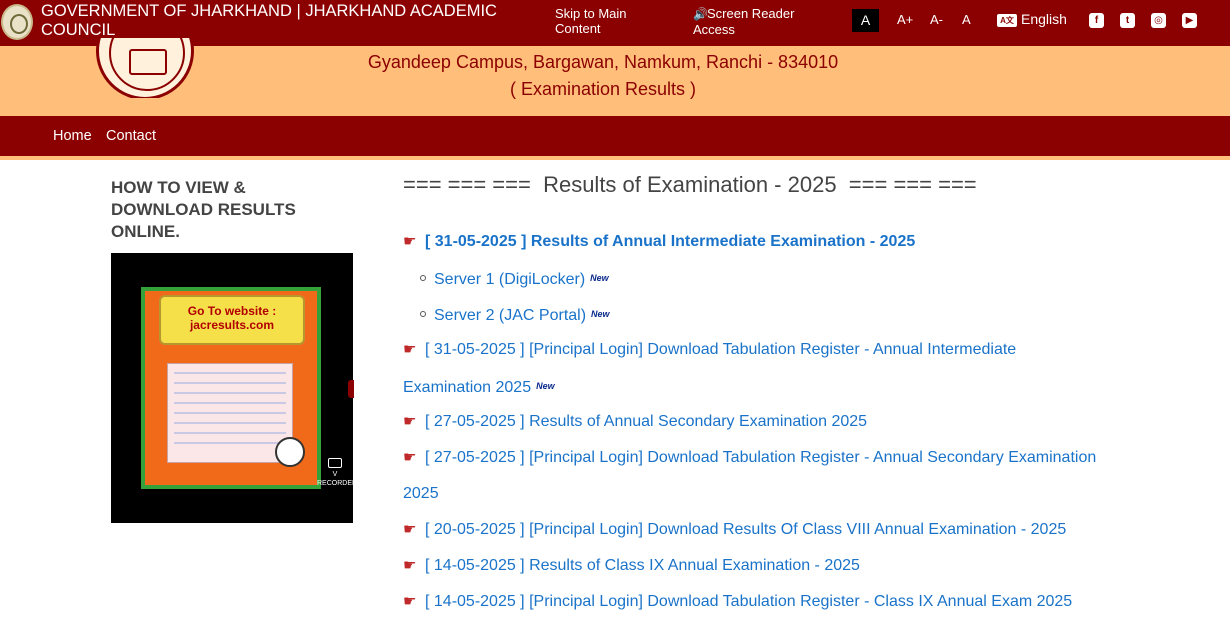 This screenshot has width=1230, height=622. I want to click on font-size-decrease-button: A-, so click(936, 19).